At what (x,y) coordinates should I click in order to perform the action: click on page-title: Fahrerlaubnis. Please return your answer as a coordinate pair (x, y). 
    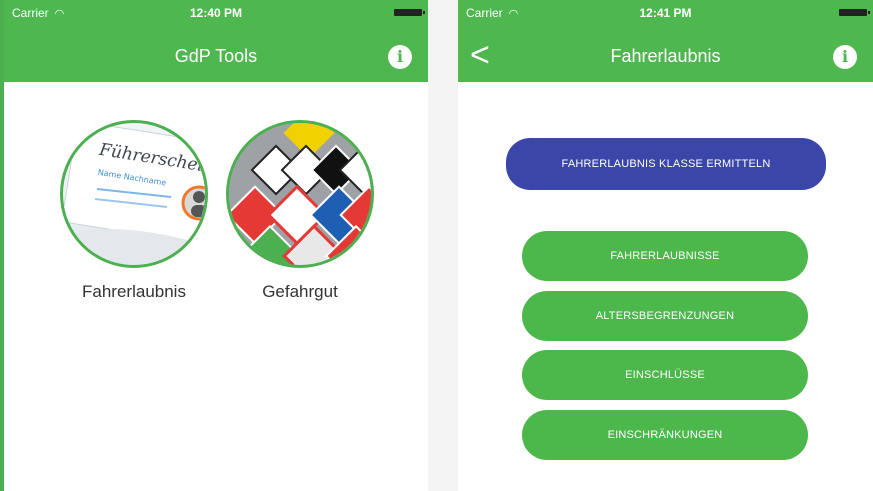
    Looking at the image, I should click on (665, 56).